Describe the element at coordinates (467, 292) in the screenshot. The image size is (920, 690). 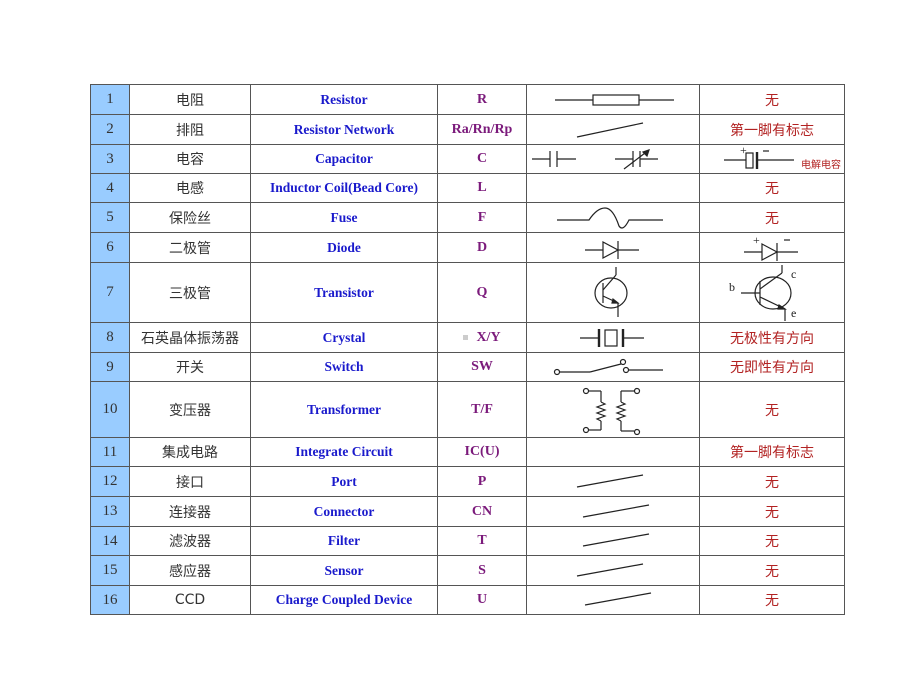
I see `table-row: 7 三极管 Transistor Q b c e` at that location.